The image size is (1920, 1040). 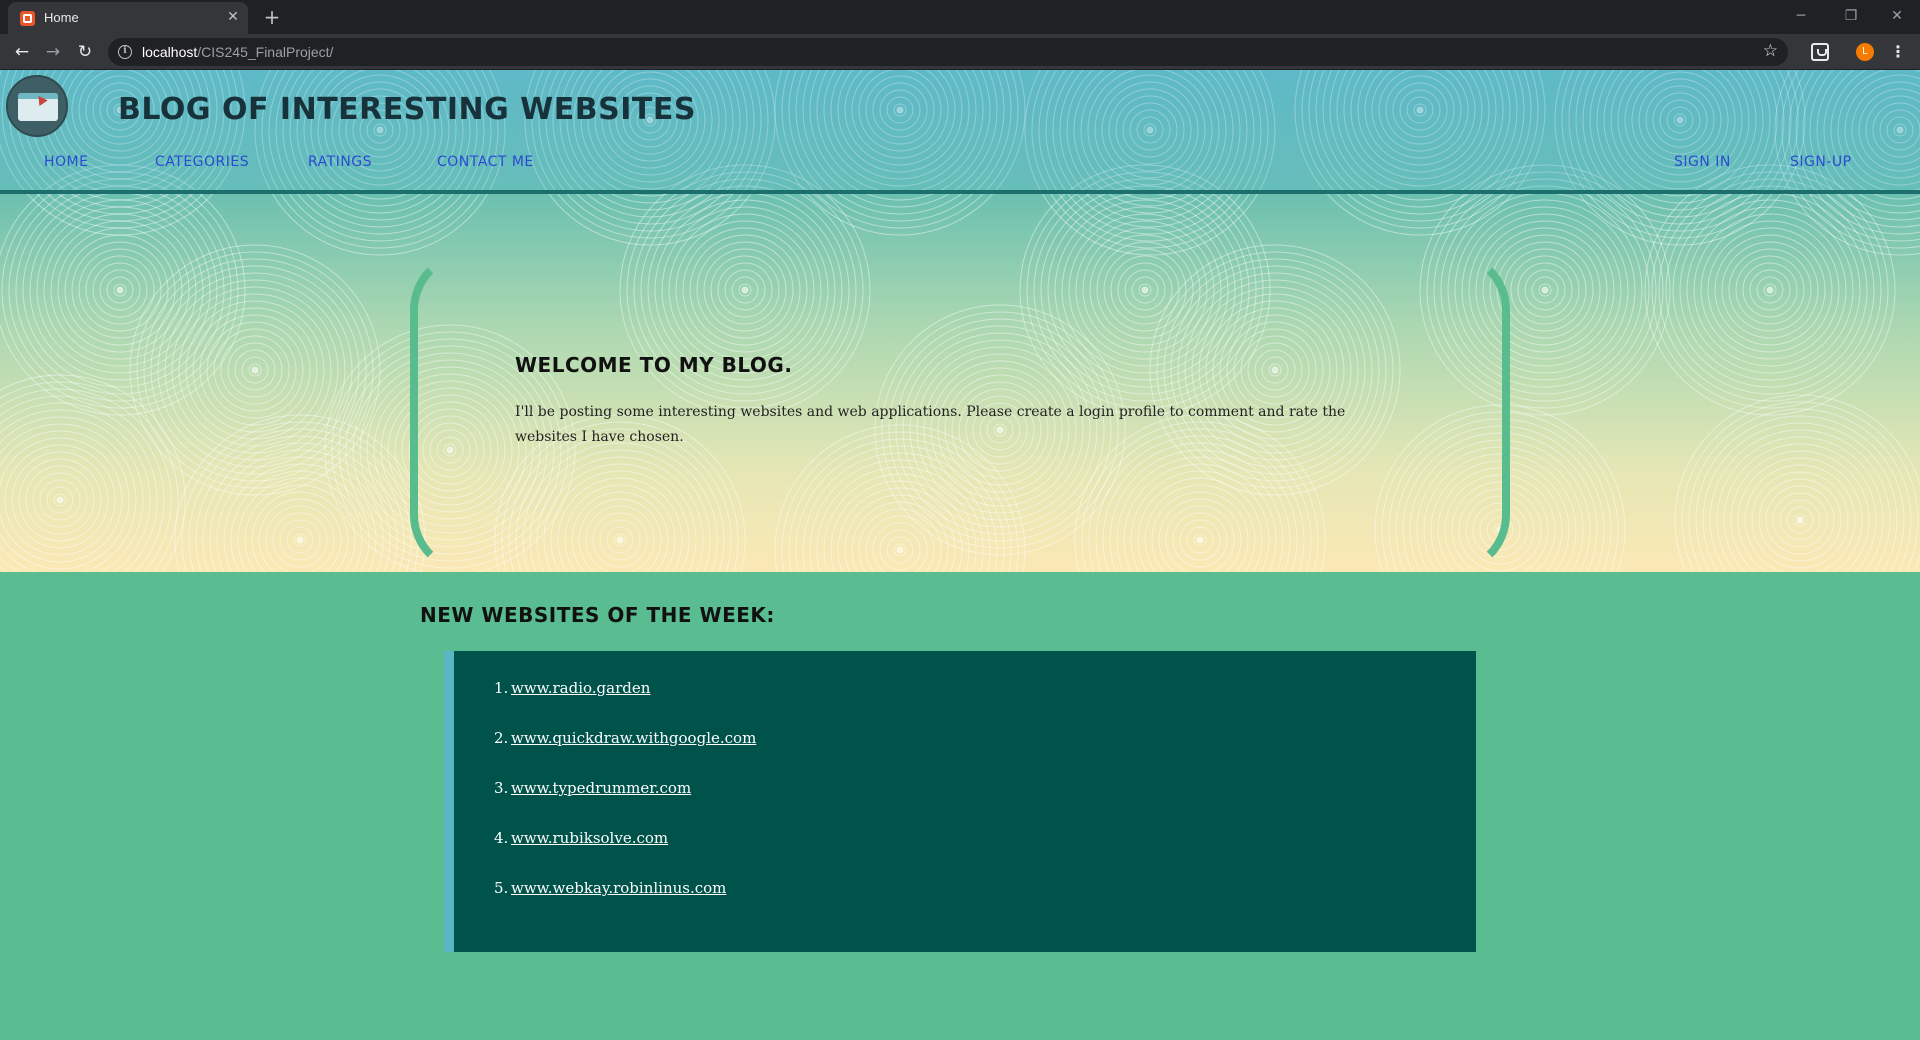 What do you see at coordinates (66, 162) in the screenshot?
I see `nav-home-link: HOME` at bounding box center [66, 162].